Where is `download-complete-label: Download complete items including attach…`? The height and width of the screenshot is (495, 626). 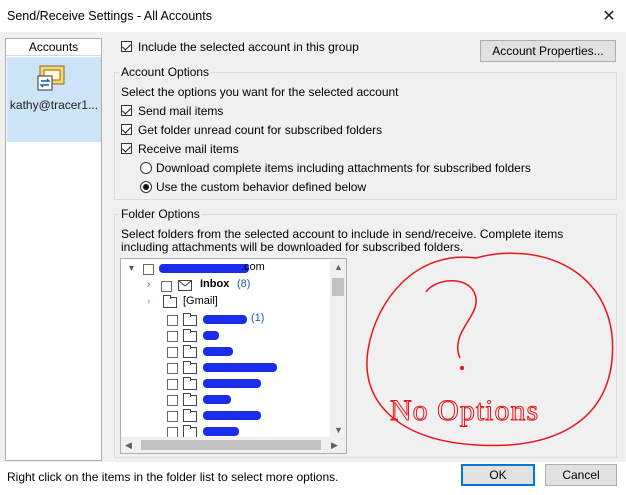 download-complete-label: Download complete items including attach… is located at coordinates (343, 168).